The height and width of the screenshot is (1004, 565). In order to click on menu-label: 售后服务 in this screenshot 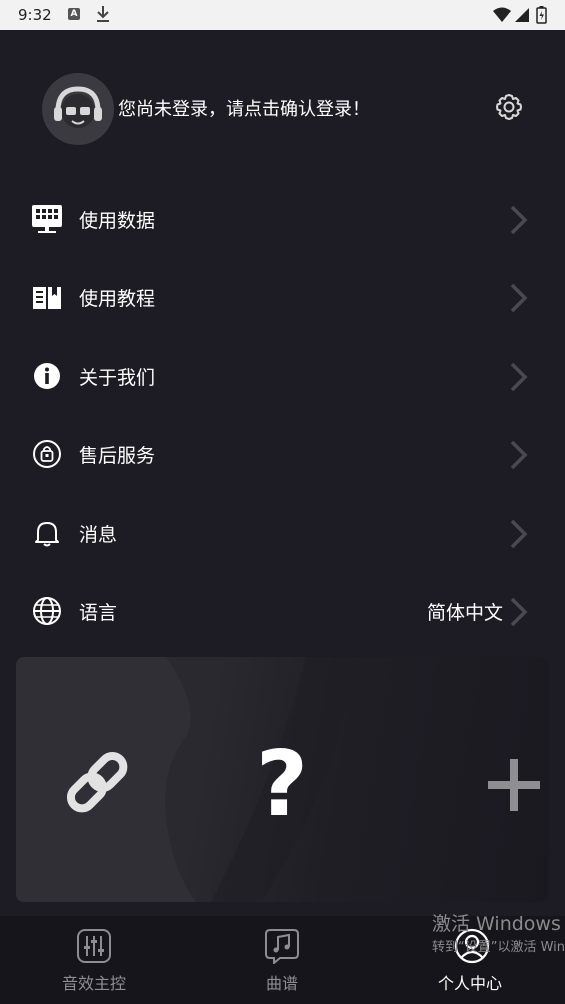, I will do `click(117, 456)`.